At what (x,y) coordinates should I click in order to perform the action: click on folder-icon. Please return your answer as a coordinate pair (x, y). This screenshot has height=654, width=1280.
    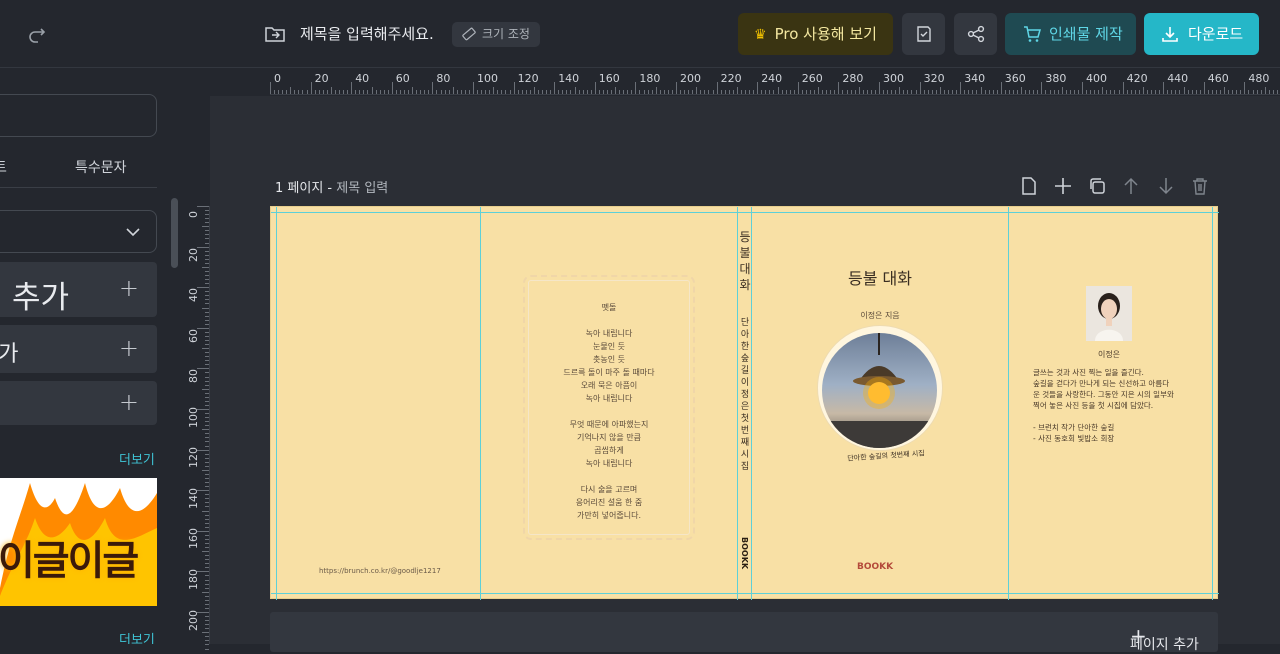
    Looking at the image, I should click on (275, 34).